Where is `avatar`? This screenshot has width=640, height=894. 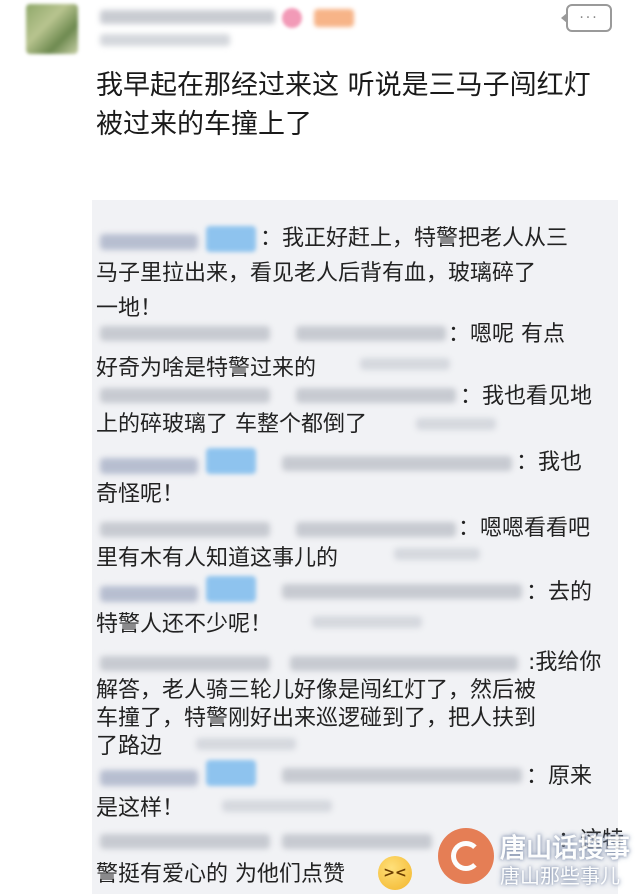 avatar is located at coordinates (52, 29).